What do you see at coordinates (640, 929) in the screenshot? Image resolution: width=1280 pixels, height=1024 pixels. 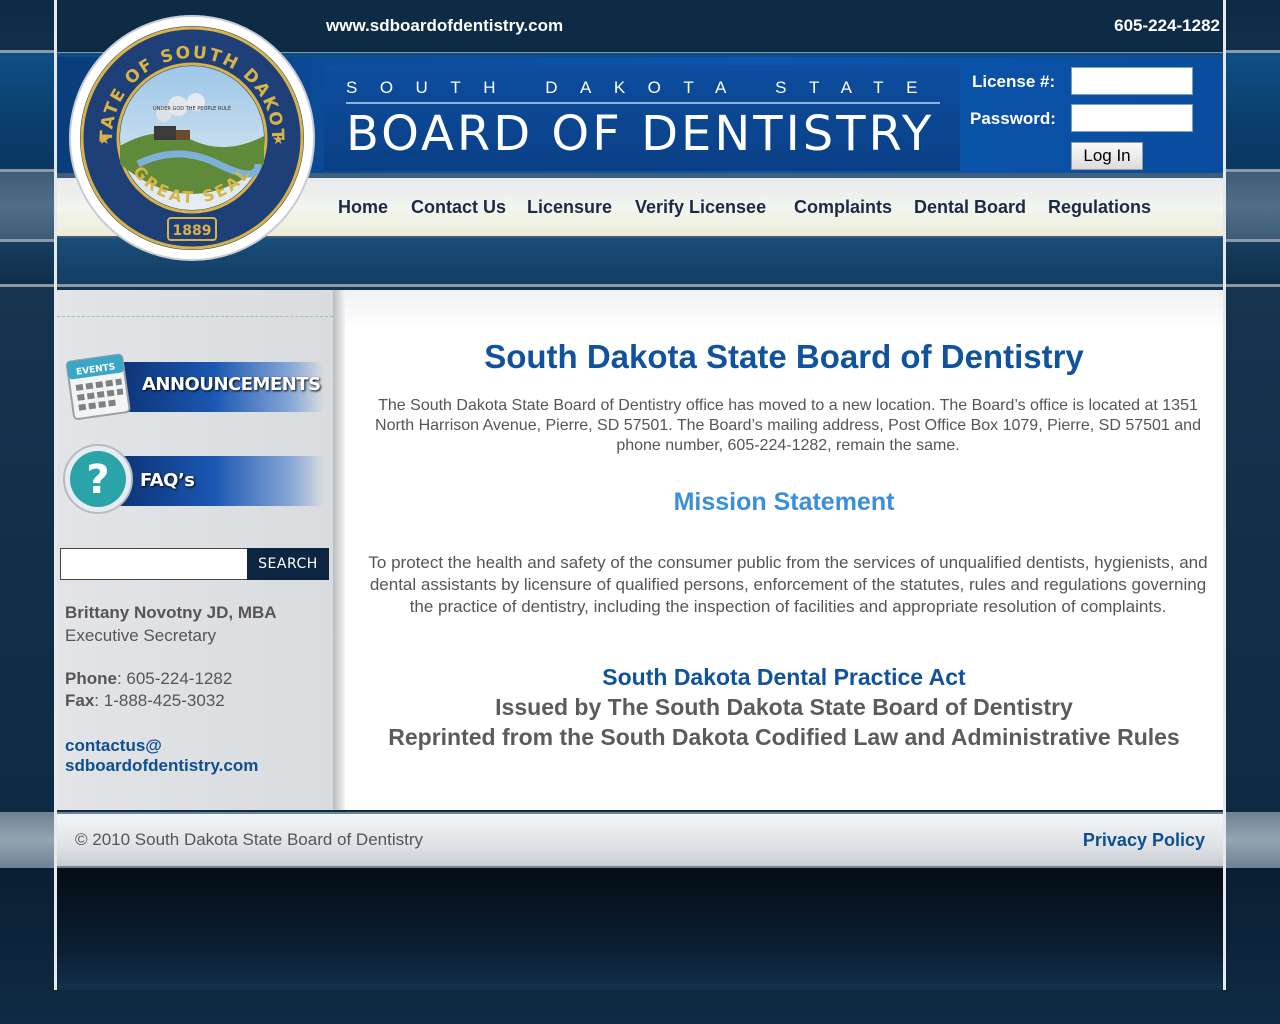 I see `bottom-panel` at bounding box center [640, 929].